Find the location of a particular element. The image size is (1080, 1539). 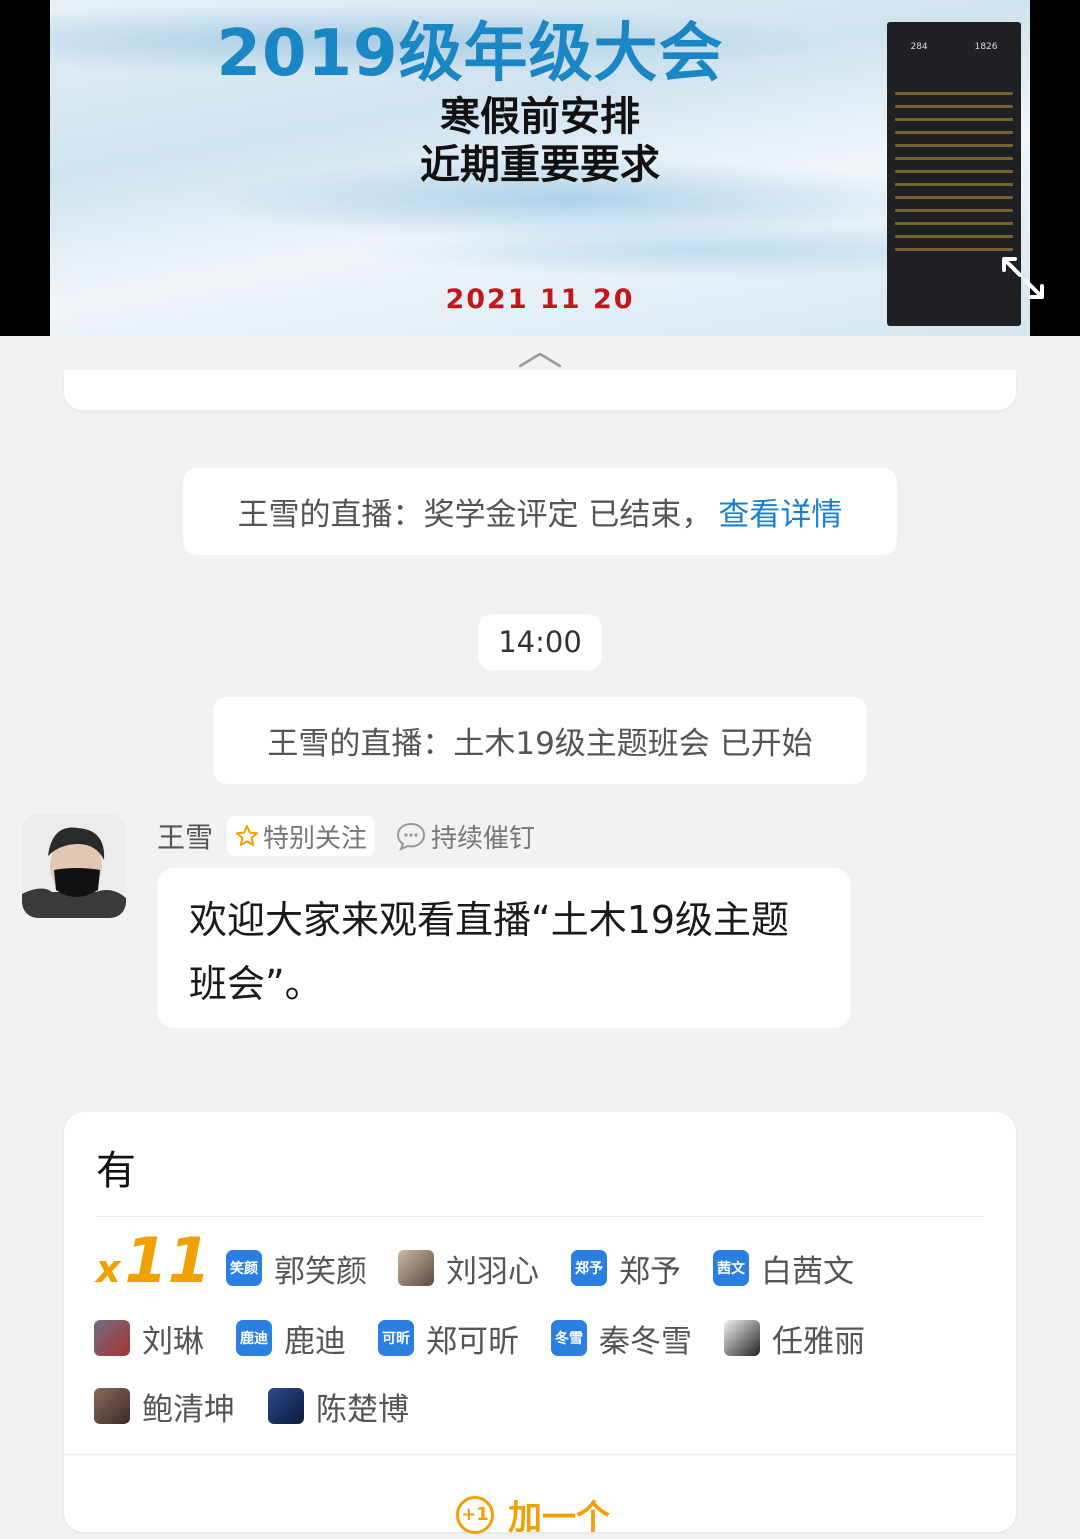

name-badge: 笑颜 is located at coordinates (244, 1268).